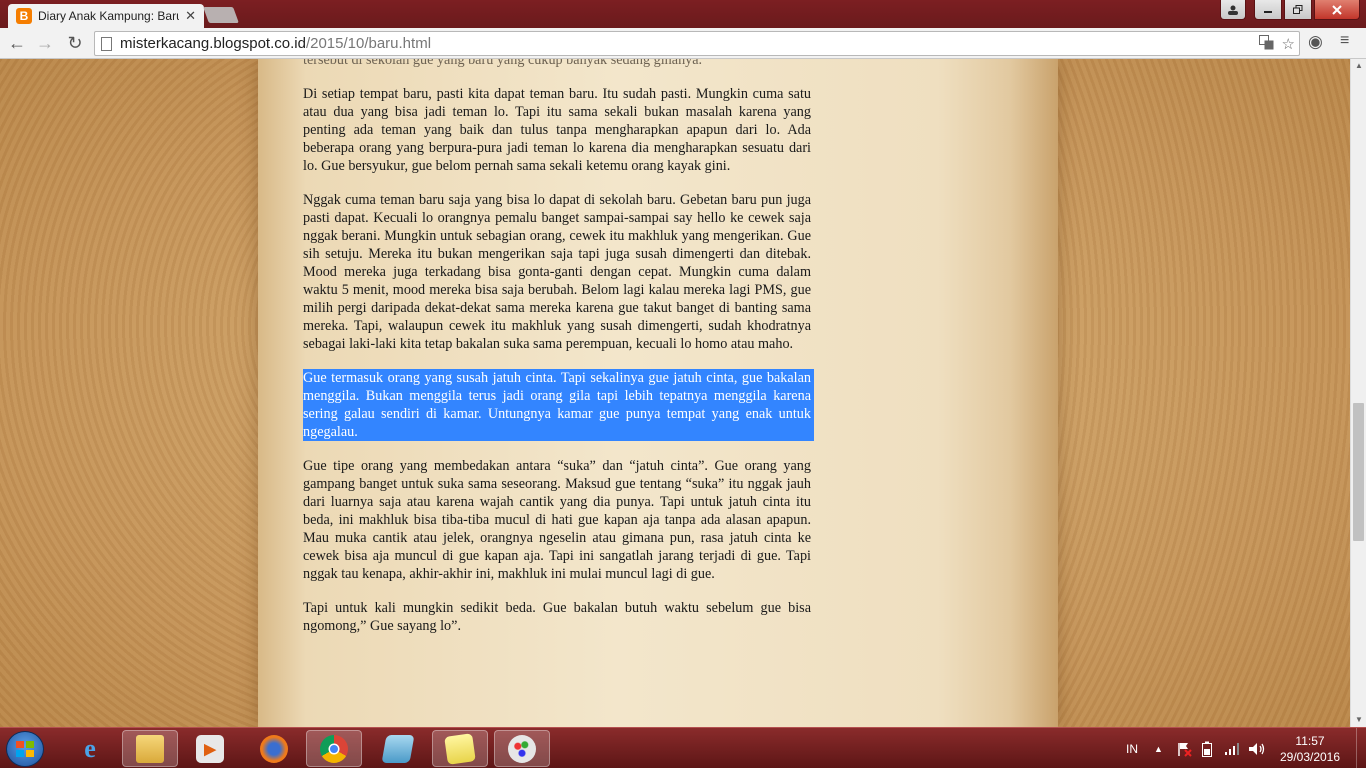 The width and height of the screenshot is (1366, 768). Describe the element at coordinates (45, 43) in the screenshot. I see `forward-arrow-icon: →` at that location.